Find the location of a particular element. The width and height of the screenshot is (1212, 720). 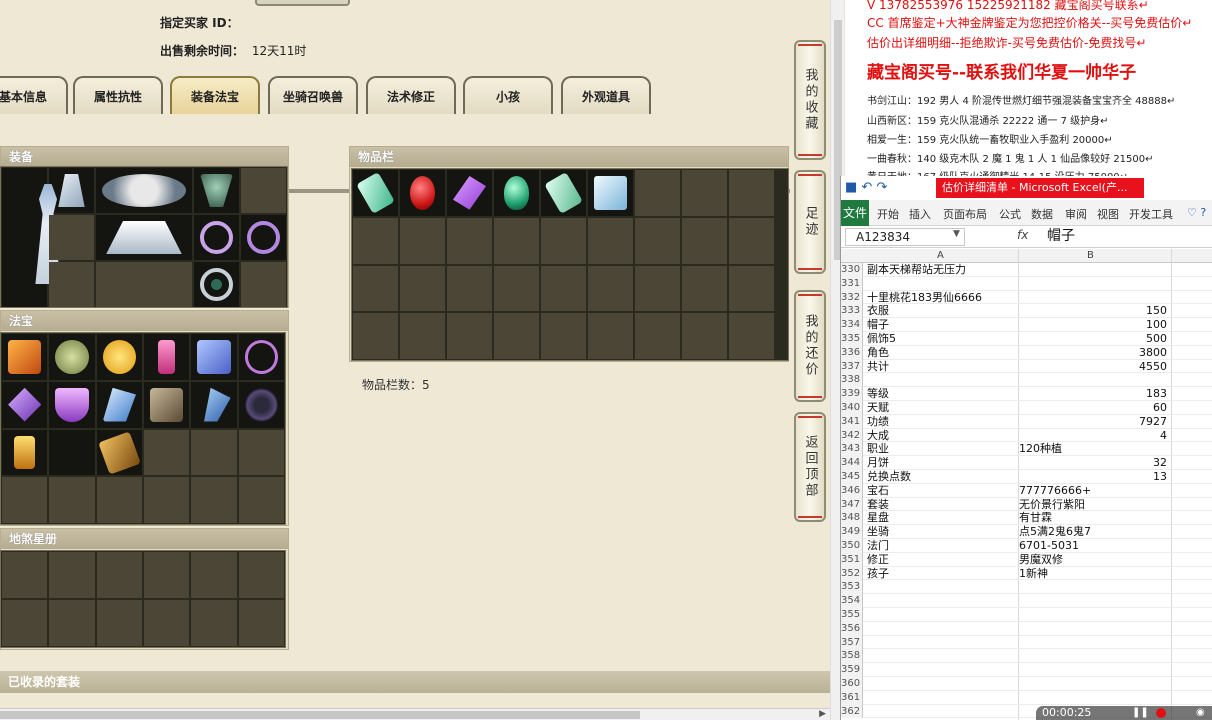

row-number: 348 is located at coordinates (852, 518).